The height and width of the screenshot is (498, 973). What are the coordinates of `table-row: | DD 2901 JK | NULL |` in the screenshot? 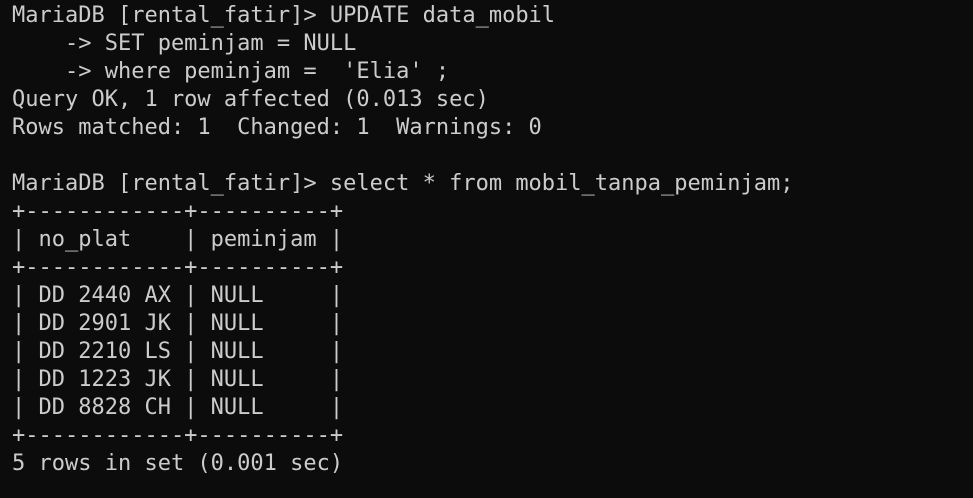 It's located at (178, 323).